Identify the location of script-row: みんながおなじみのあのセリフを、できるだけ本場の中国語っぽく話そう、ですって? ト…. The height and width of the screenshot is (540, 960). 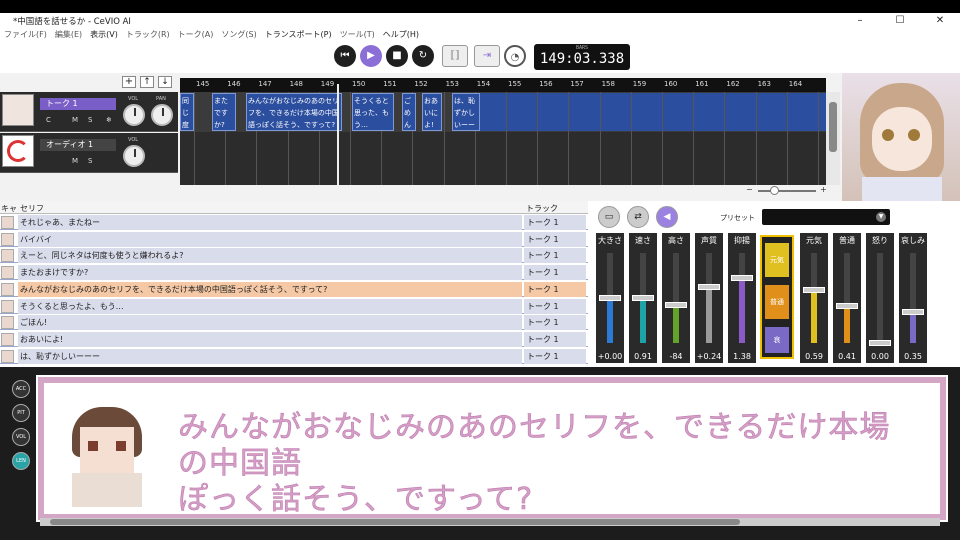
(294, 289).